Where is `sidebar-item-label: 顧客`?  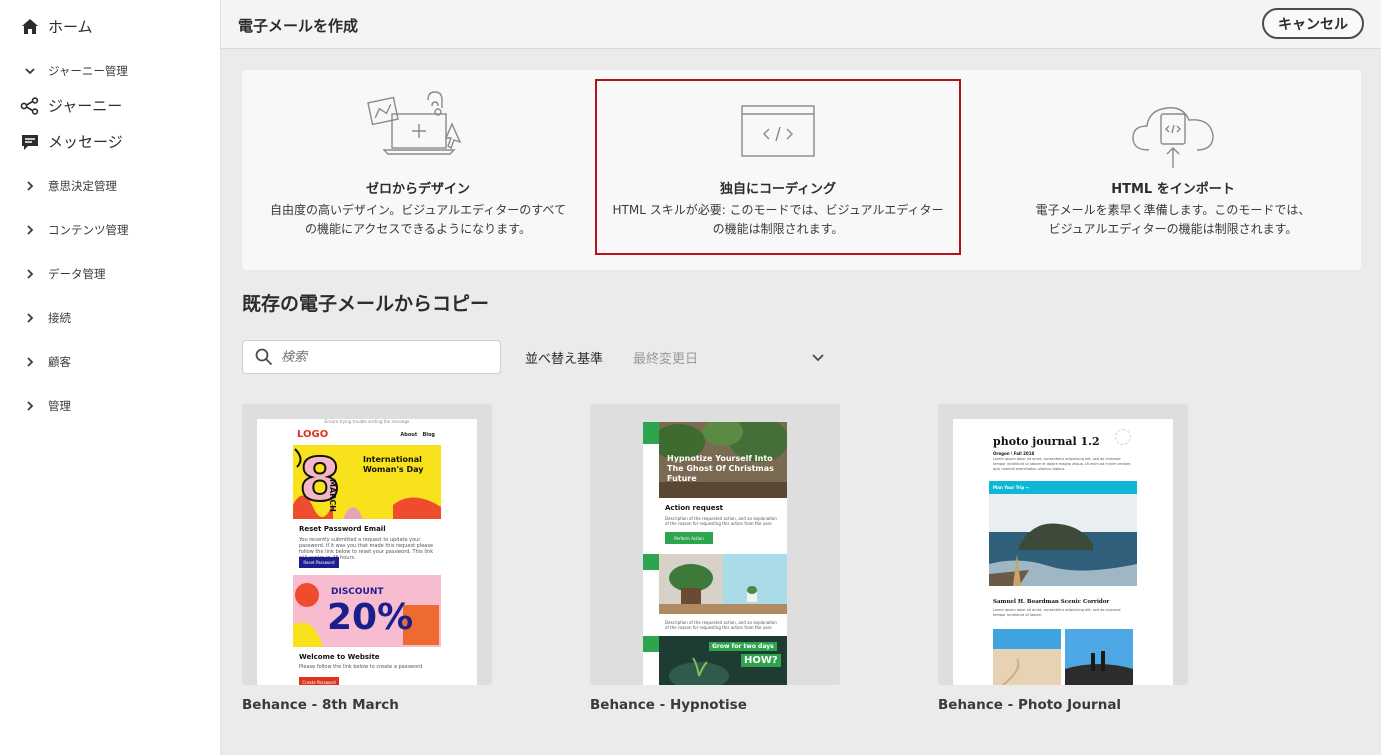 sidebar-item-label: 顧客 is located at coordinates (59, 362).